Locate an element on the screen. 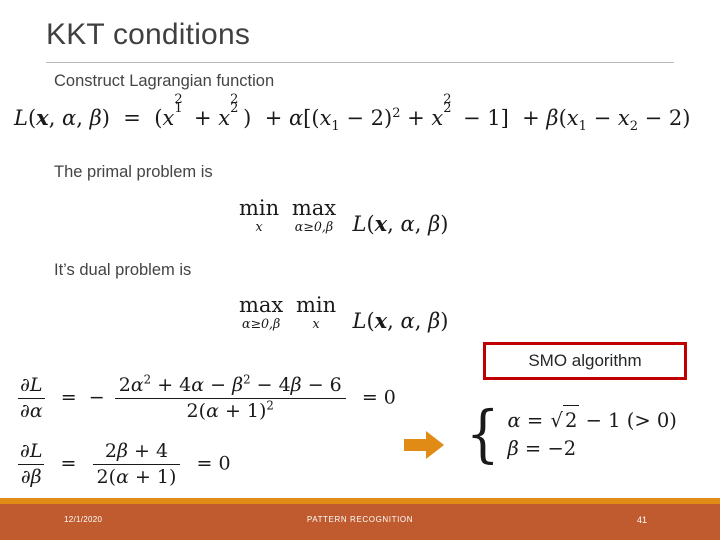 This screenshot has width=720, height=540. operator-min-dual: min x is located at coordinates (316, 312).